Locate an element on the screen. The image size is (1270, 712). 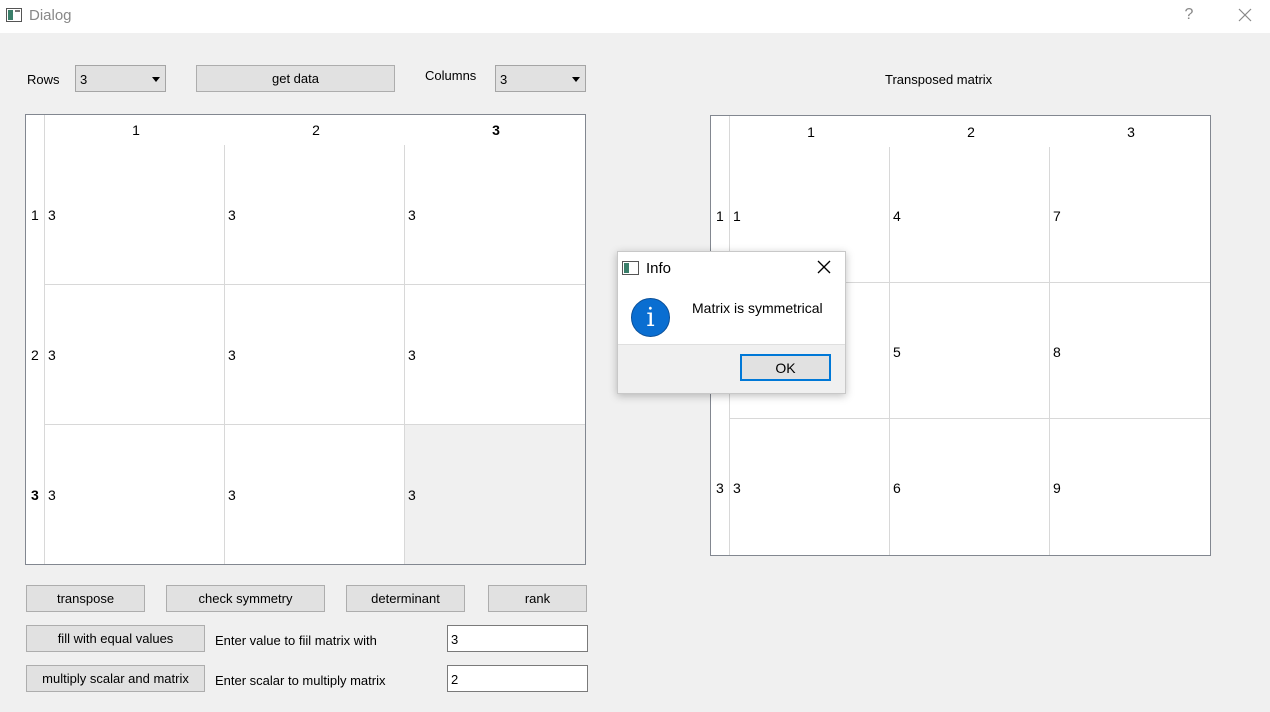
columns-select: 3 is located at coordinates (540, 78).